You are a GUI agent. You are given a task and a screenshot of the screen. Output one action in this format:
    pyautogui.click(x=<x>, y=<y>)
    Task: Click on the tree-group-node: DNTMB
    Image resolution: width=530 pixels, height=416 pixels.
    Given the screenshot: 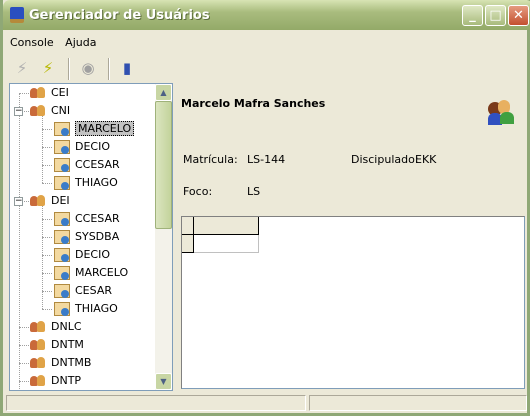 What is the action you would take?
    pyautogui.click(x=60, y=363)
    